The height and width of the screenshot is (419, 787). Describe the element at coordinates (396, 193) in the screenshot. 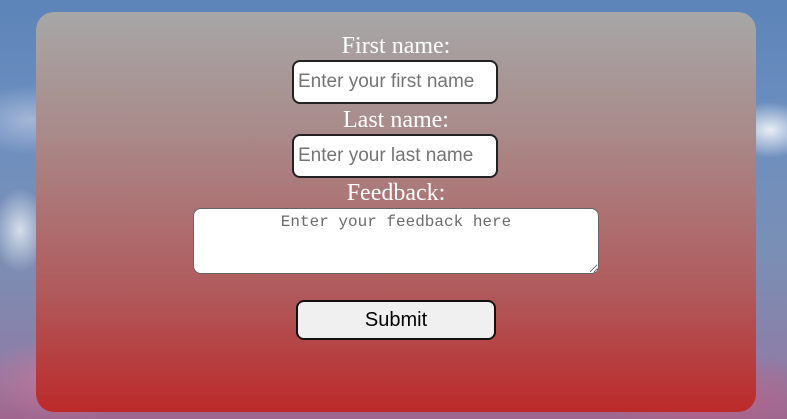

I see `feedback-label: Feedback:` at that location.